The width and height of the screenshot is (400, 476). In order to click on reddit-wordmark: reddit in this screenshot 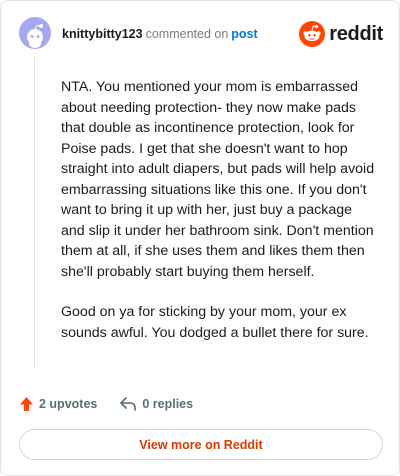, I will do `click(356, 33)`.